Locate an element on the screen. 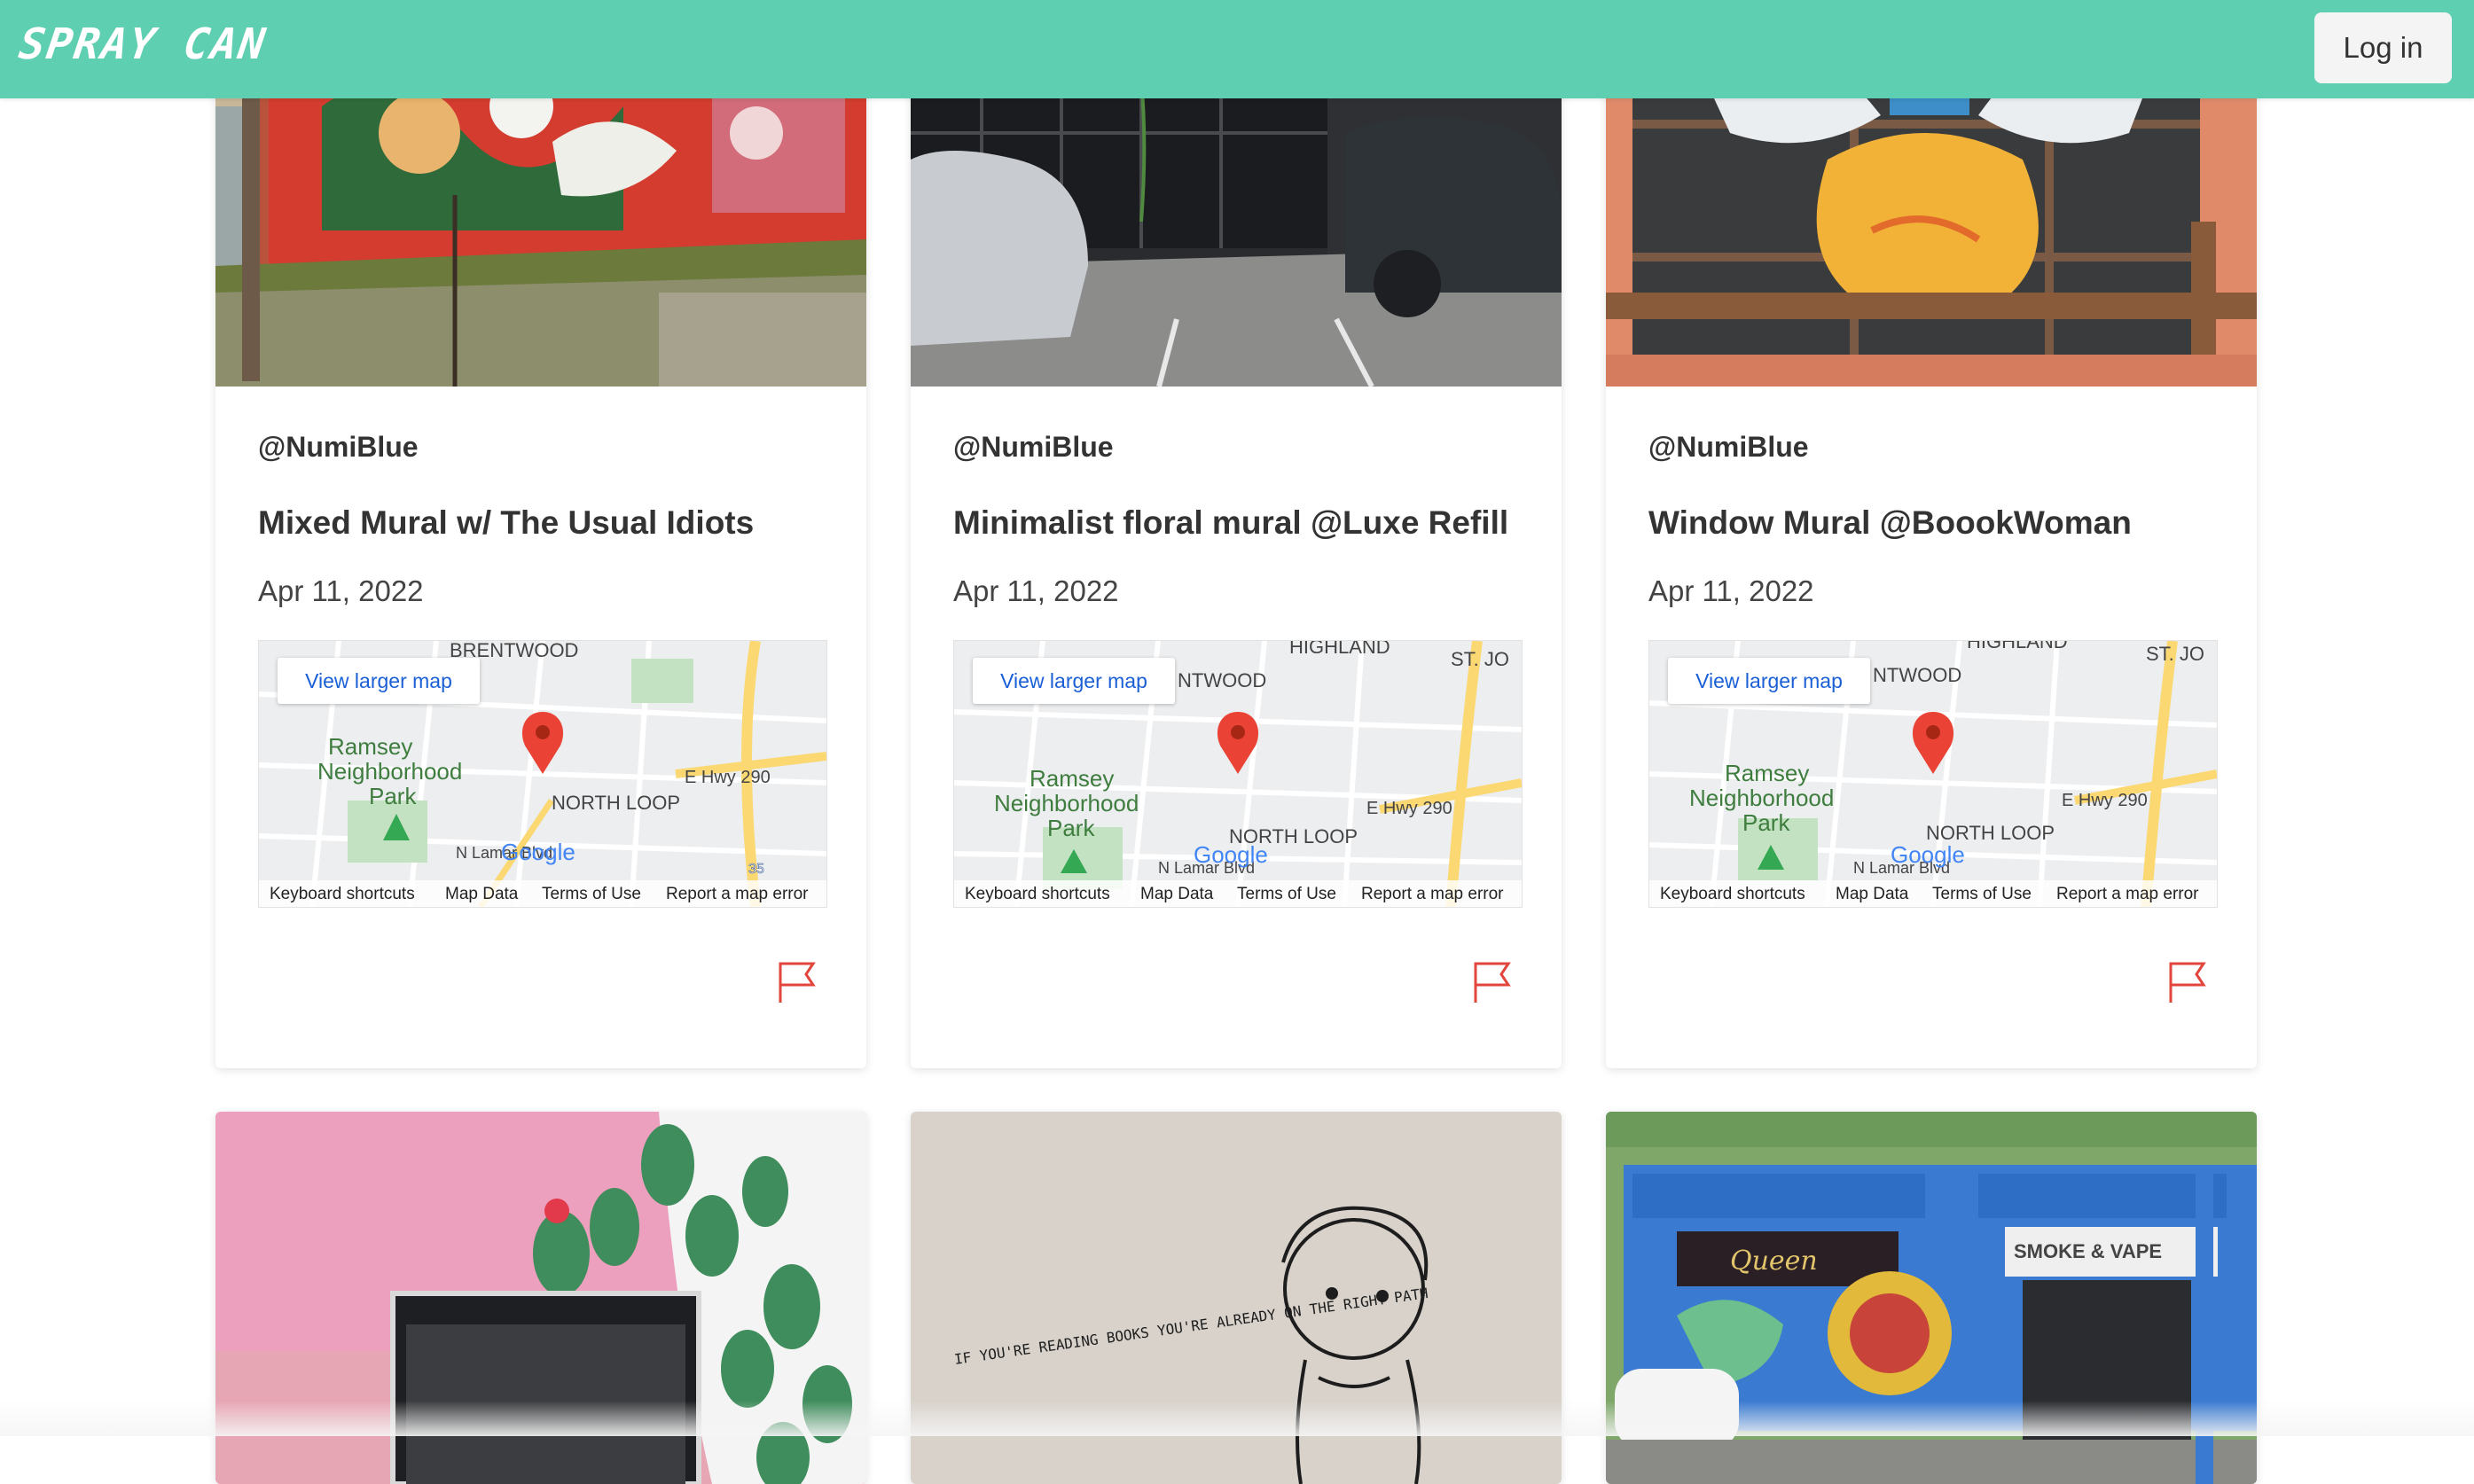  brand-logo: SPRAY CAN is located at coordinates (143, 44).